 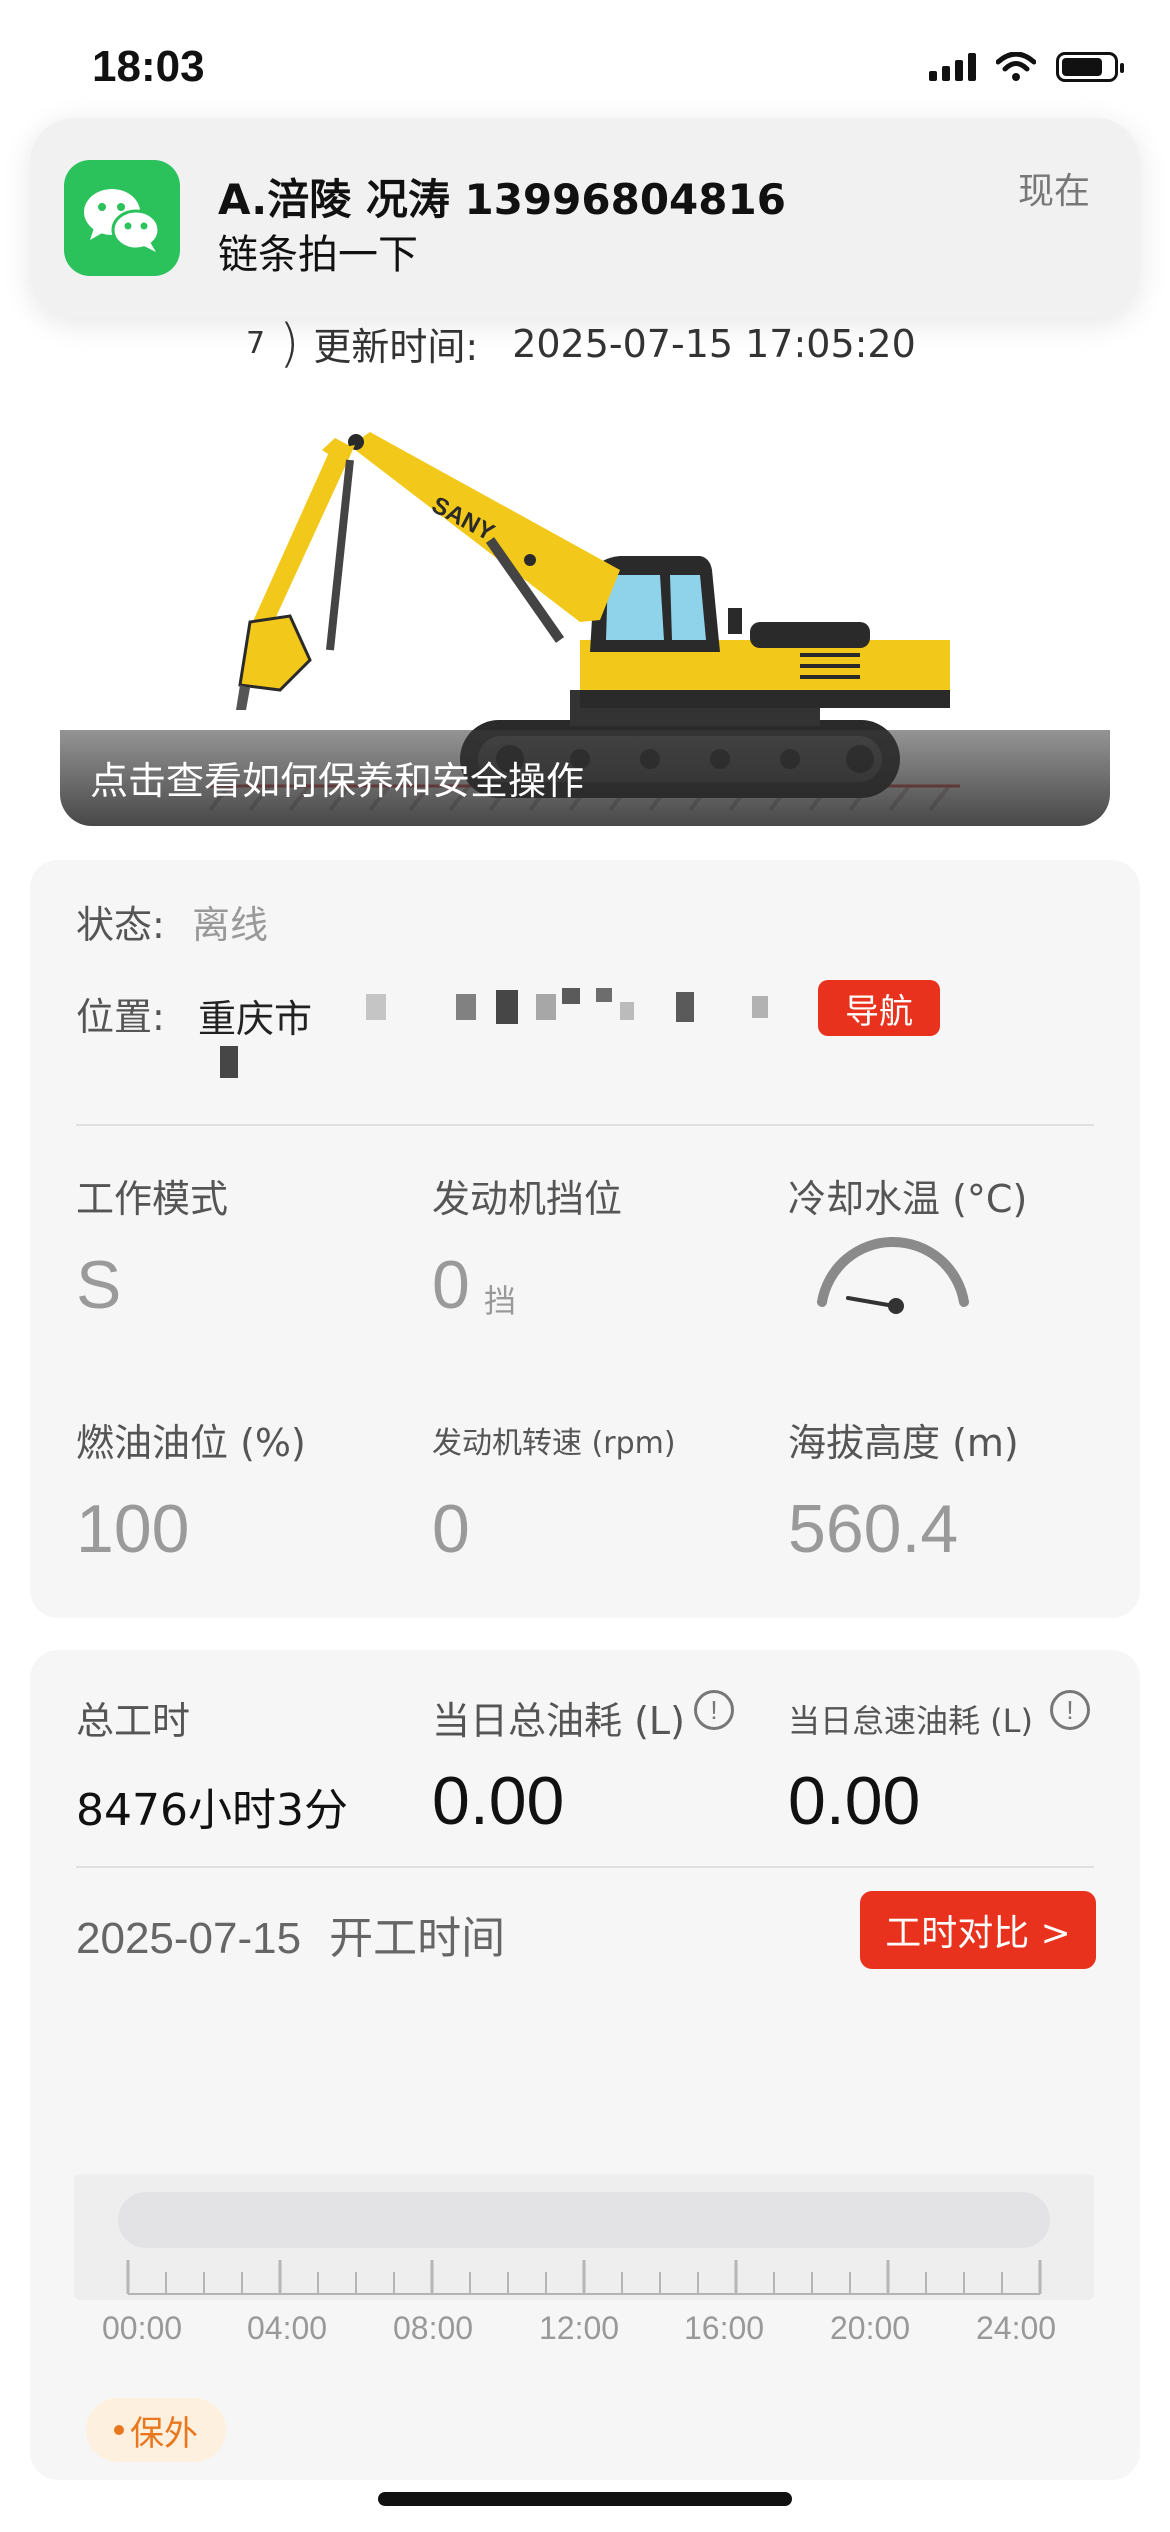 What do you see at coordinates (714, 1710) in the screenshot?
I see `daily-fuel-info-icon: !` at bounding box center [714, 1710].